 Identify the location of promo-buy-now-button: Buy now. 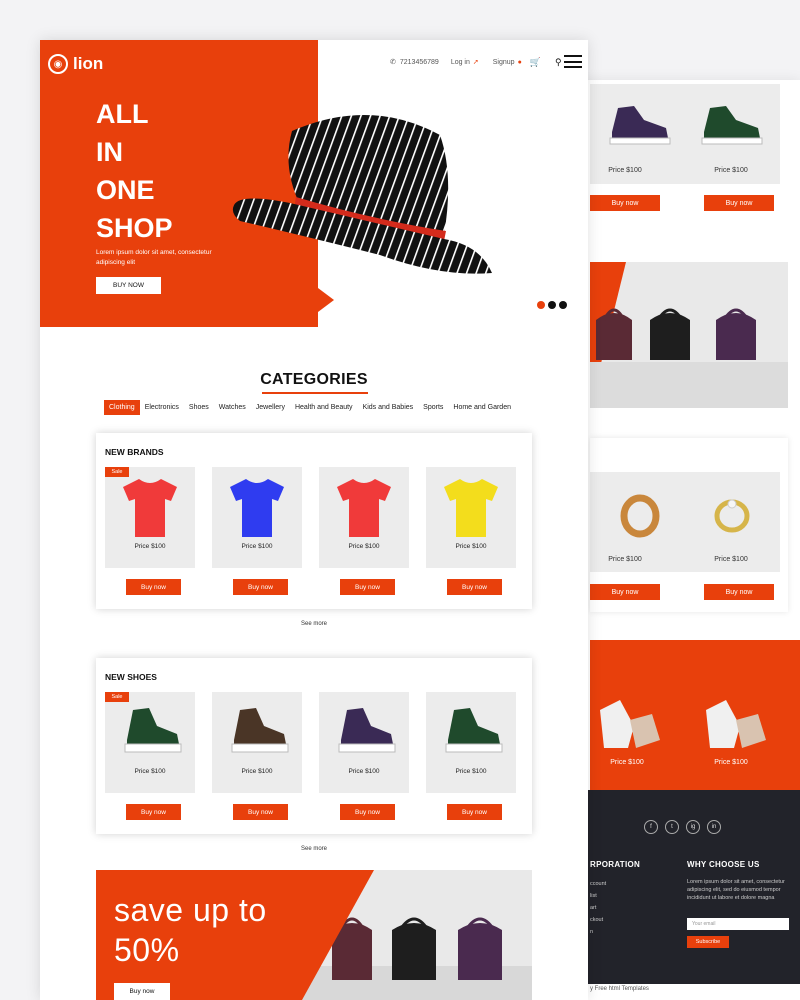
(142, 991).